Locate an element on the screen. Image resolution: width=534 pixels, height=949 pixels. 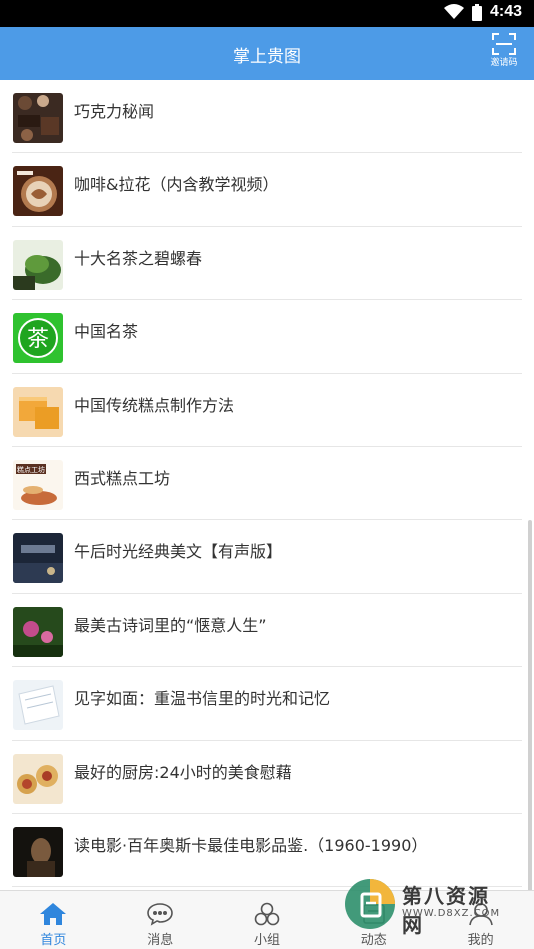
list-item: 最好的厨房:24小时的美食慰藉 is located at coordinates (267, 777).